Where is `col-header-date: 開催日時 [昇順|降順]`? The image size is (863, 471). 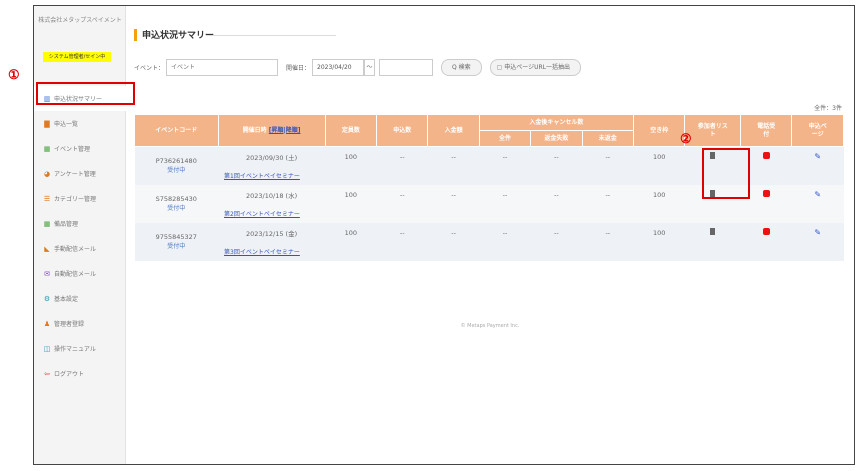
col-header-date: 開催日時 [昇順|降順] is located at coordinates (271, 130).